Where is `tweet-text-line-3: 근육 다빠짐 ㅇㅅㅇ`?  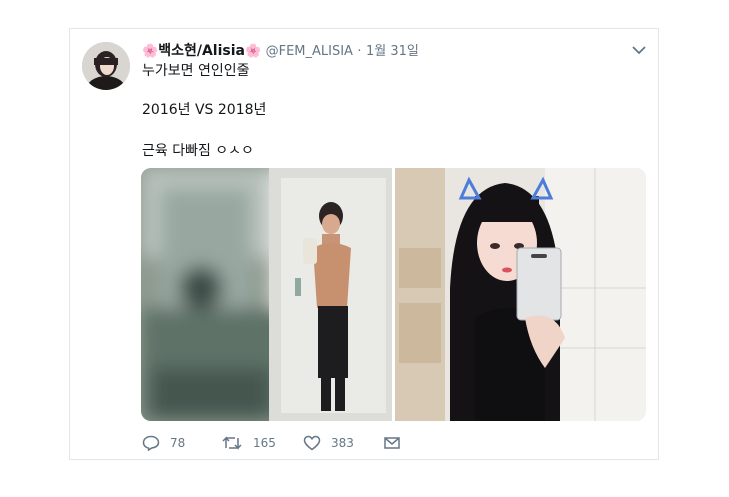 tweet-text-line-3: 근육 다빠짐 ㅇㅅㅇ is located at coordinates (198, 151).